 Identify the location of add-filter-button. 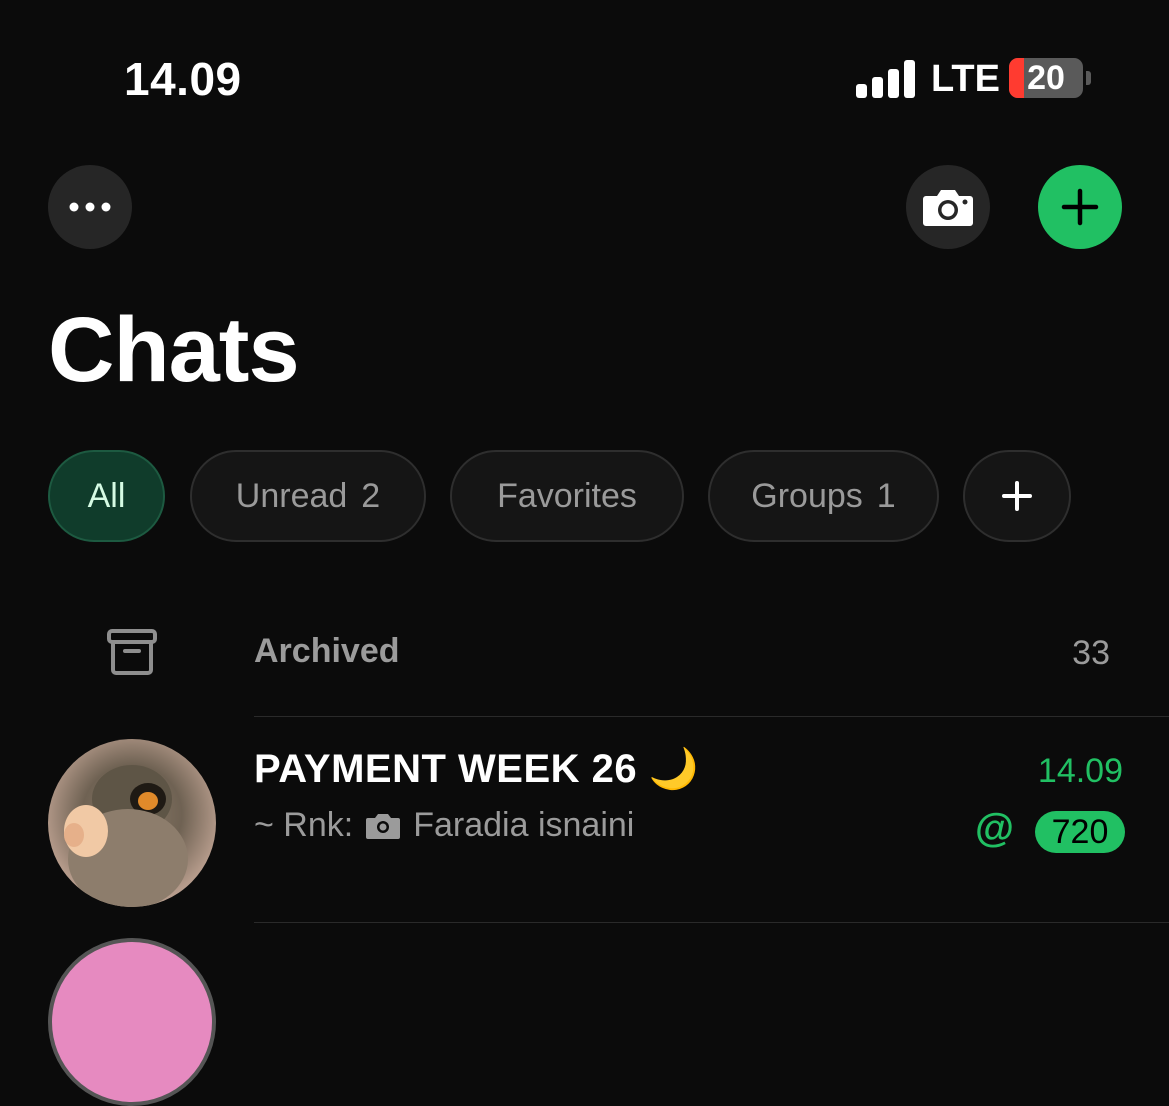
(1017, 496).